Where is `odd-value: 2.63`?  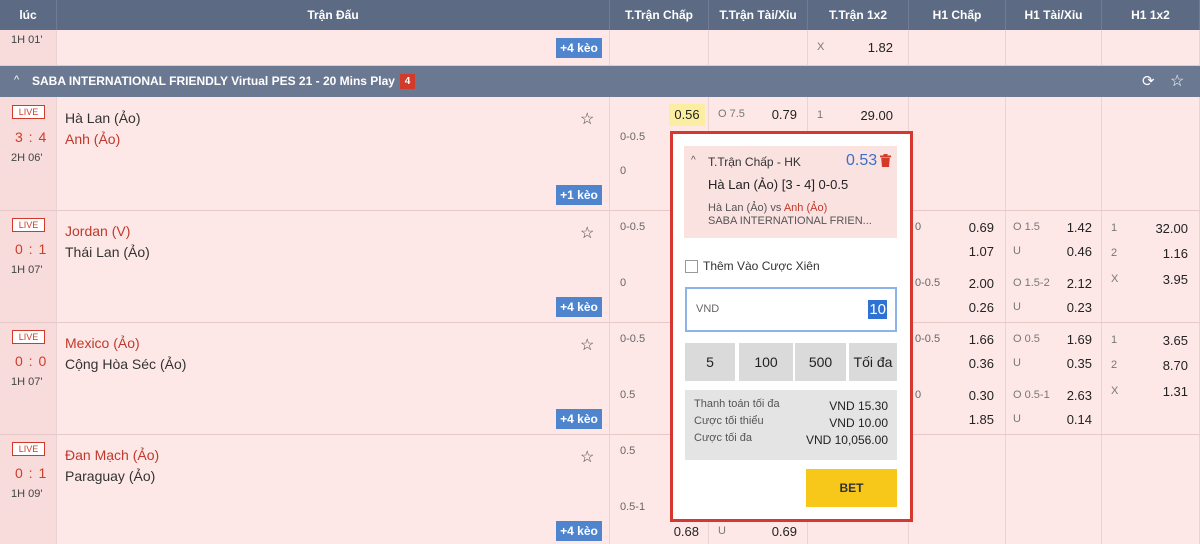
odd-value: 2.63 is located at coordinates (1071, 395).